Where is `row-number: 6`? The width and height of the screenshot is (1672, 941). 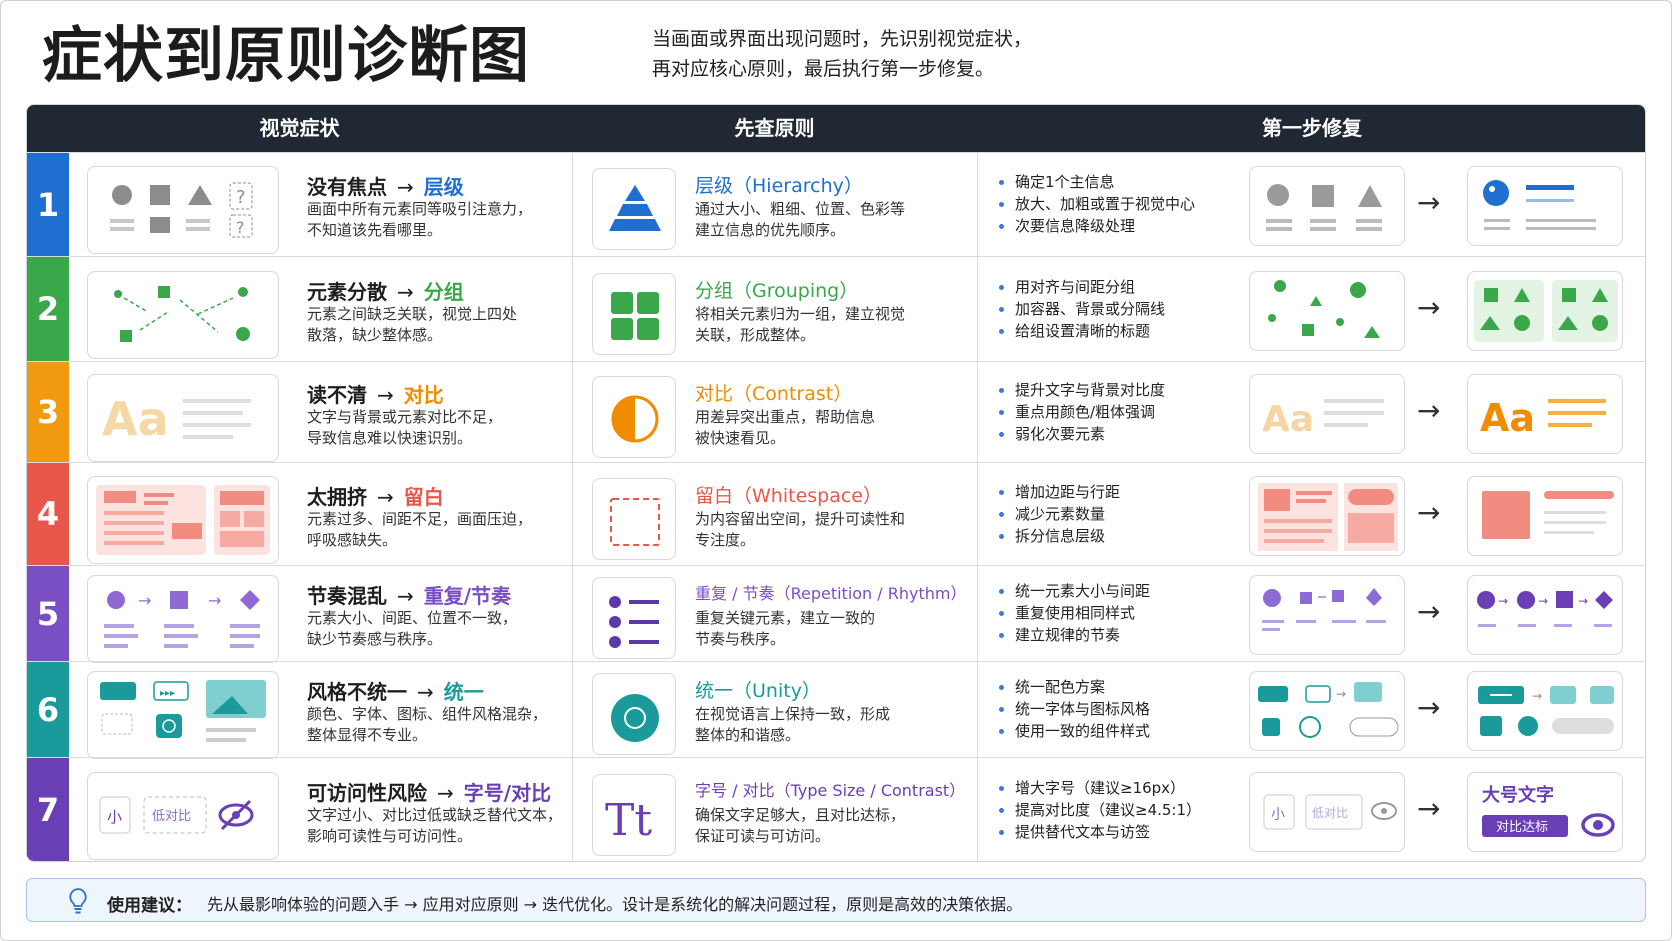
row-number: 6 is located at coordinates (48, 709).